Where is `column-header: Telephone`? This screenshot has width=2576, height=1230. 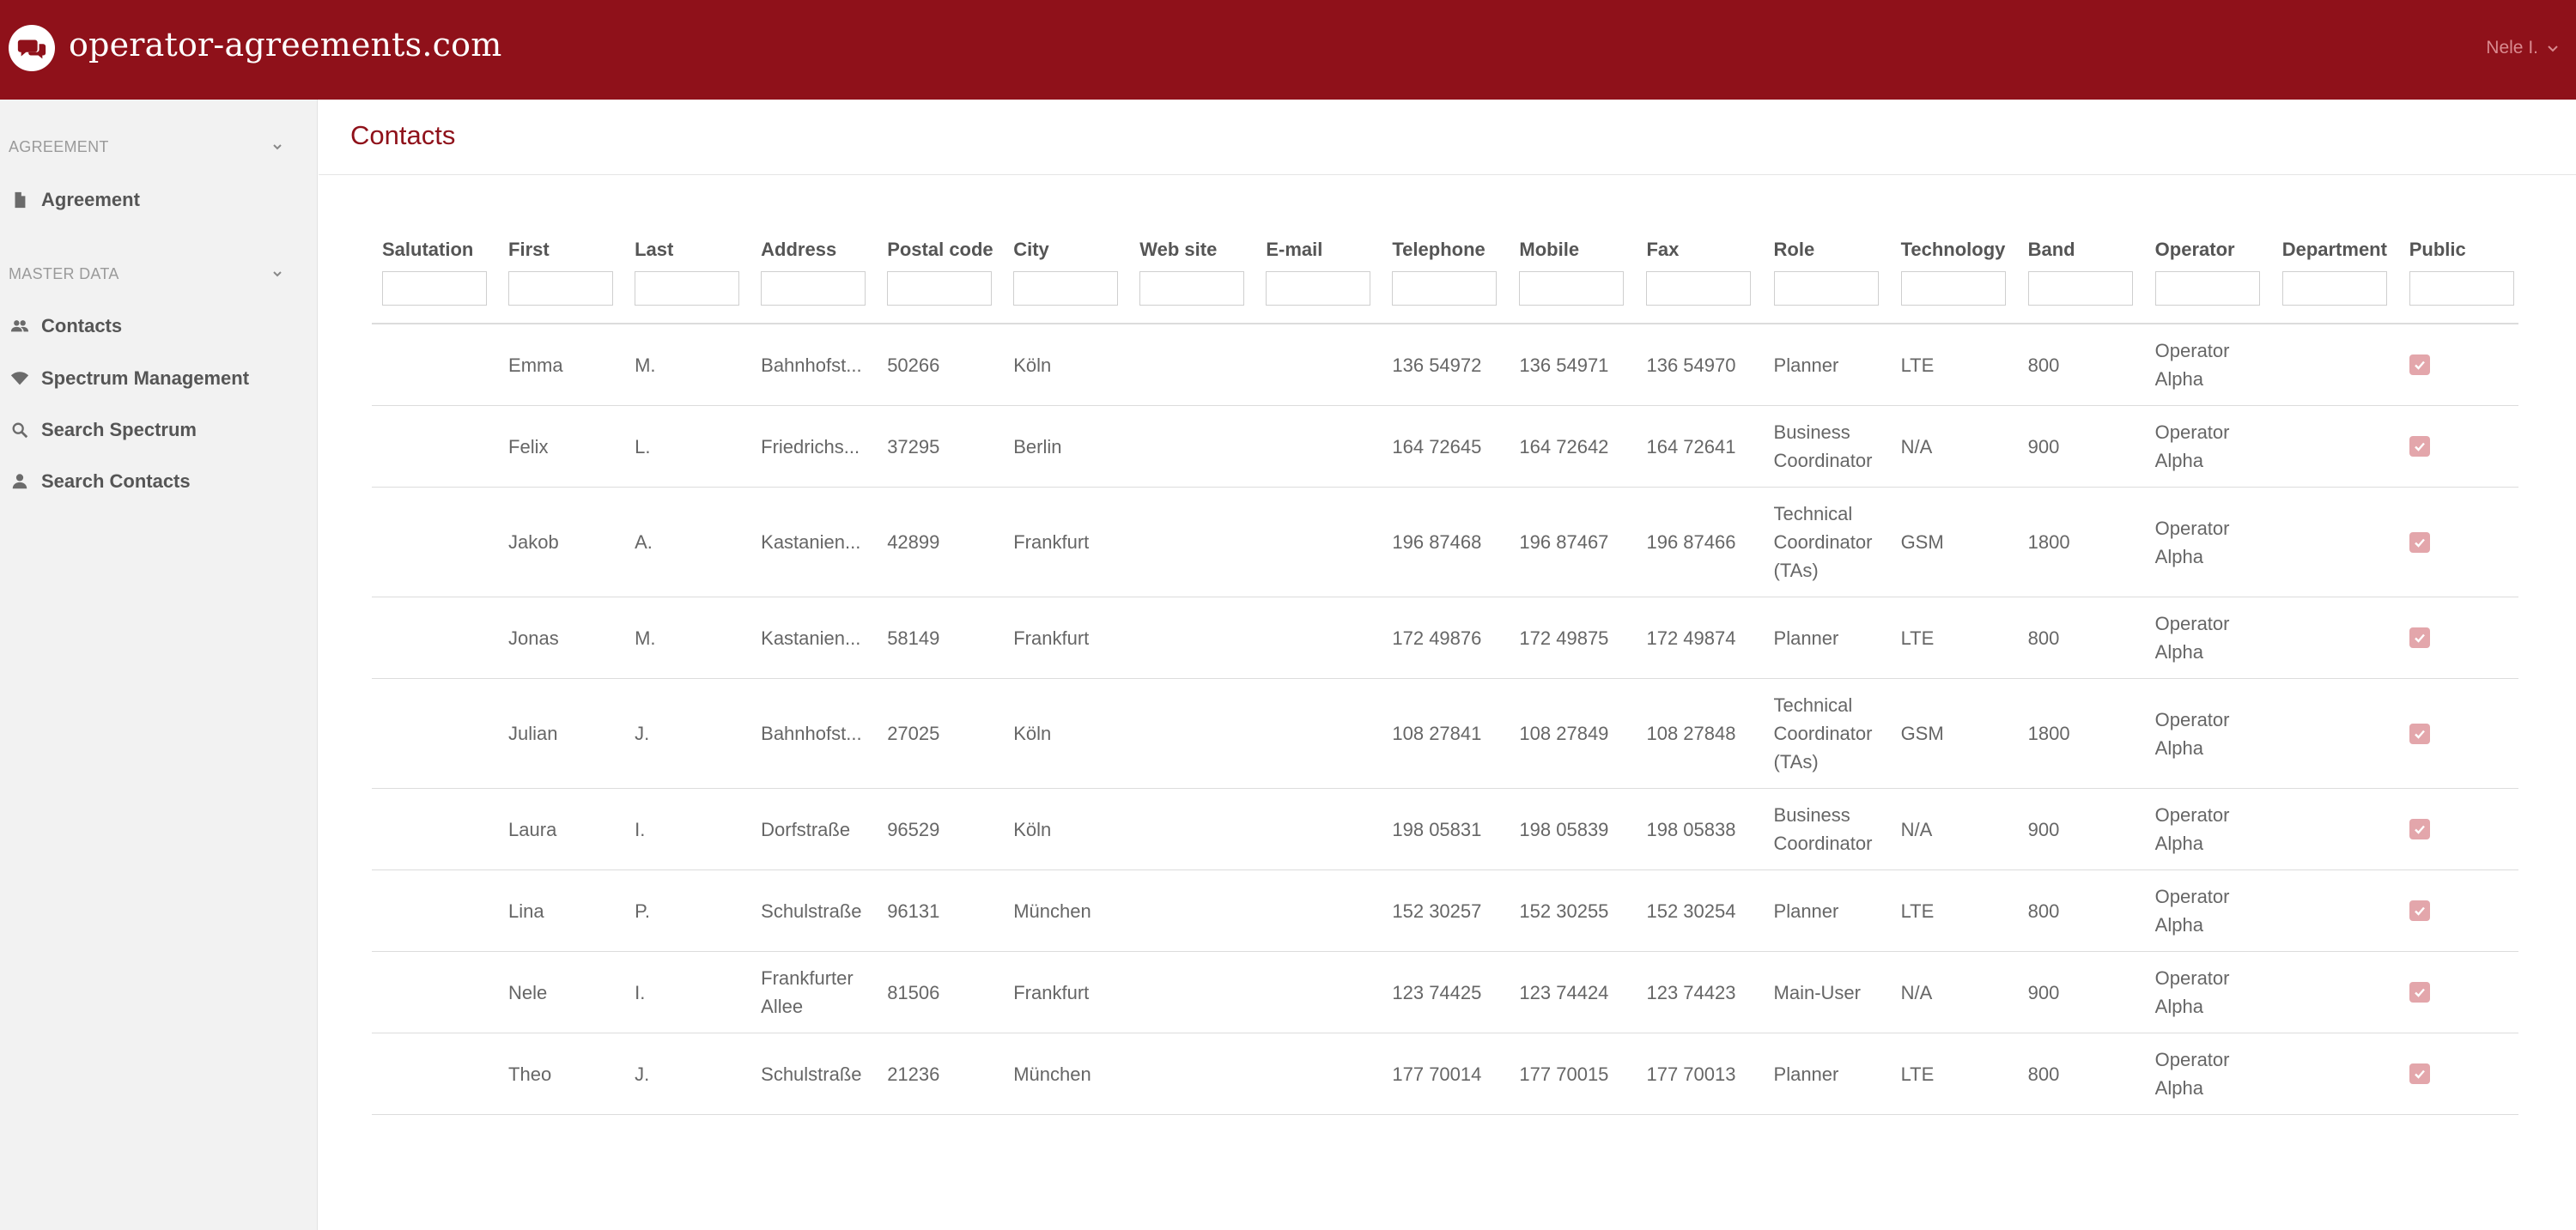
column-header: Telephone is located at coordinates (1445, 249).